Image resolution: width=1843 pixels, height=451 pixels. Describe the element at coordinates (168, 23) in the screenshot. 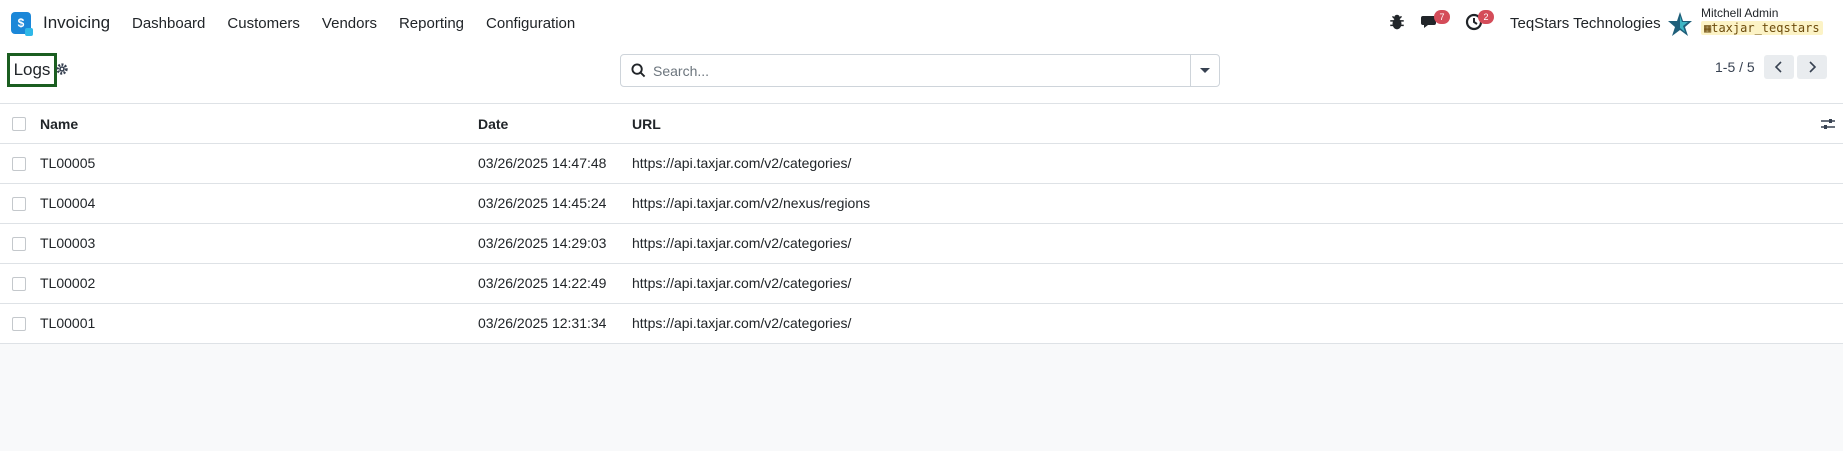

I see `menu-dashboard: Dashboard` at that location.